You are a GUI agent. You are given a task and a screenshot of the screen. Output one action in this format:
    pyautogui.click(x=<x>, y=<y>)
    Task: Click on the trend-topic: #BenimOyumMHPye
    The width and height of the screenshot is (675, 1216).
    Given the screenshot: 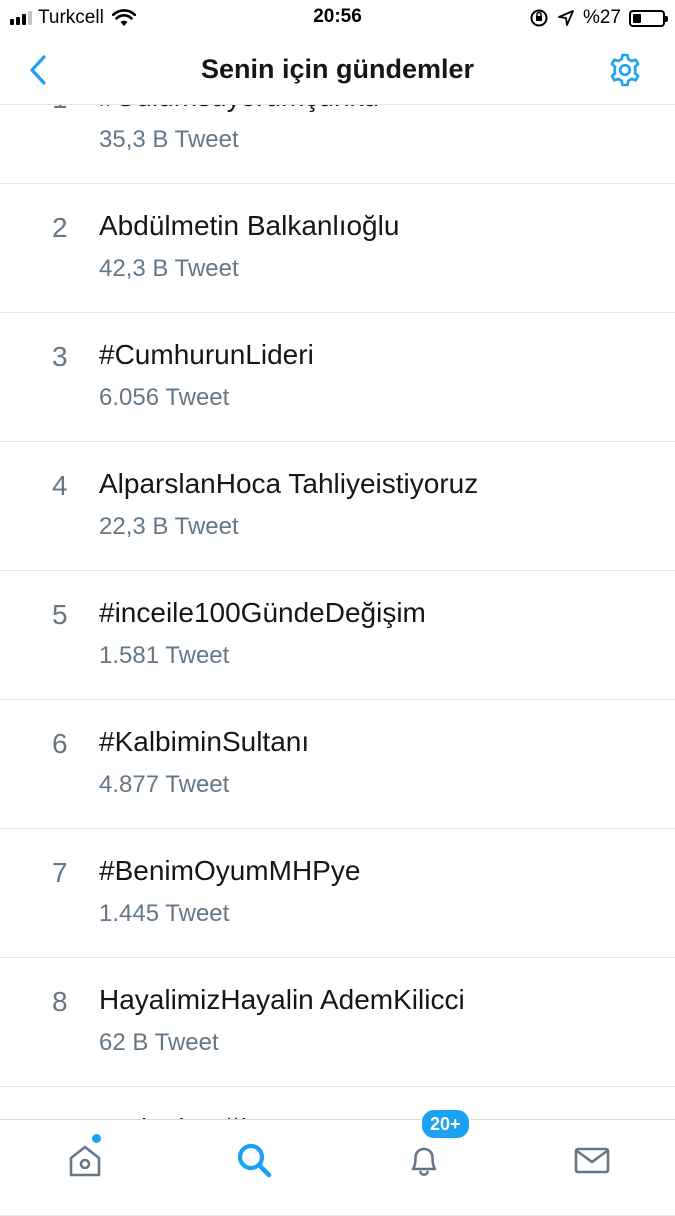 What is the action you would take?
    pyautogui.click(x=230, y=870)
    